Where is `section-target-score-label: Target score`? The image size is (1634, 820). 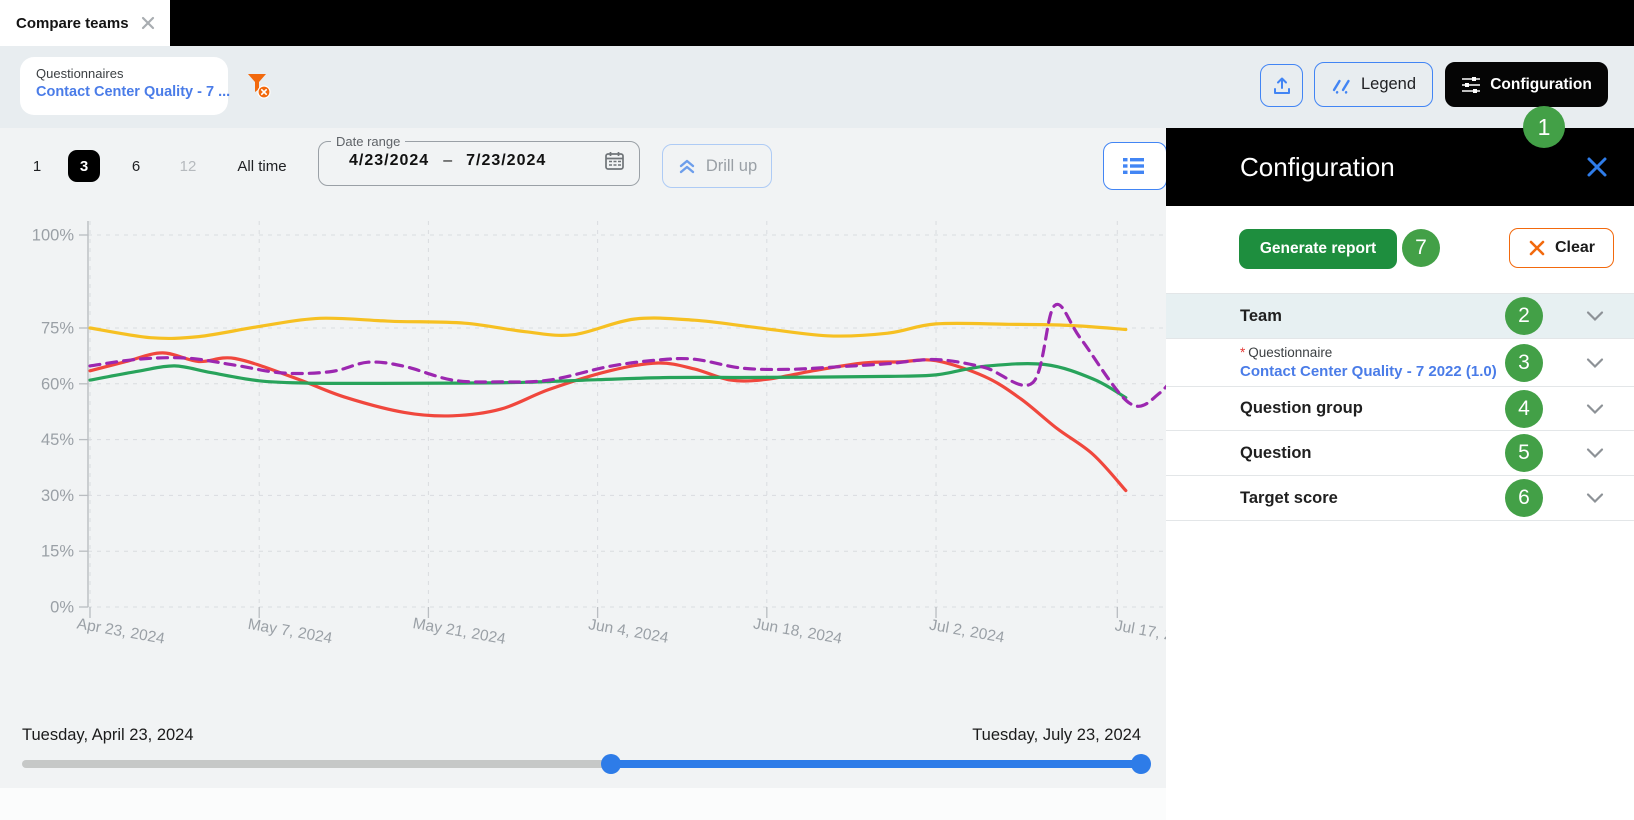
section-target-score-label: Target score is located at coordinates (1289, 497).